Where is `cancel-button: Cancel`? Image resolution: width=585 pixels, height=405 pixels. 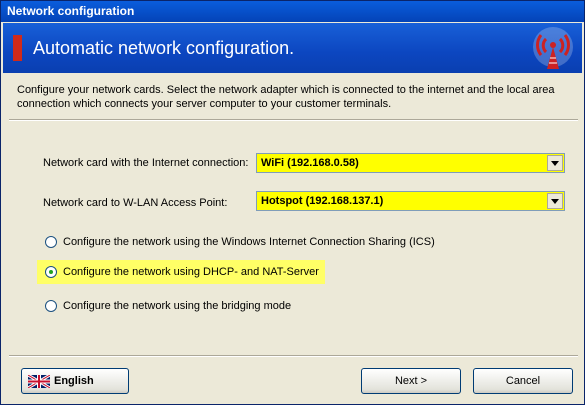 cancel-button: Cancel is located at coordinates (523, 381).